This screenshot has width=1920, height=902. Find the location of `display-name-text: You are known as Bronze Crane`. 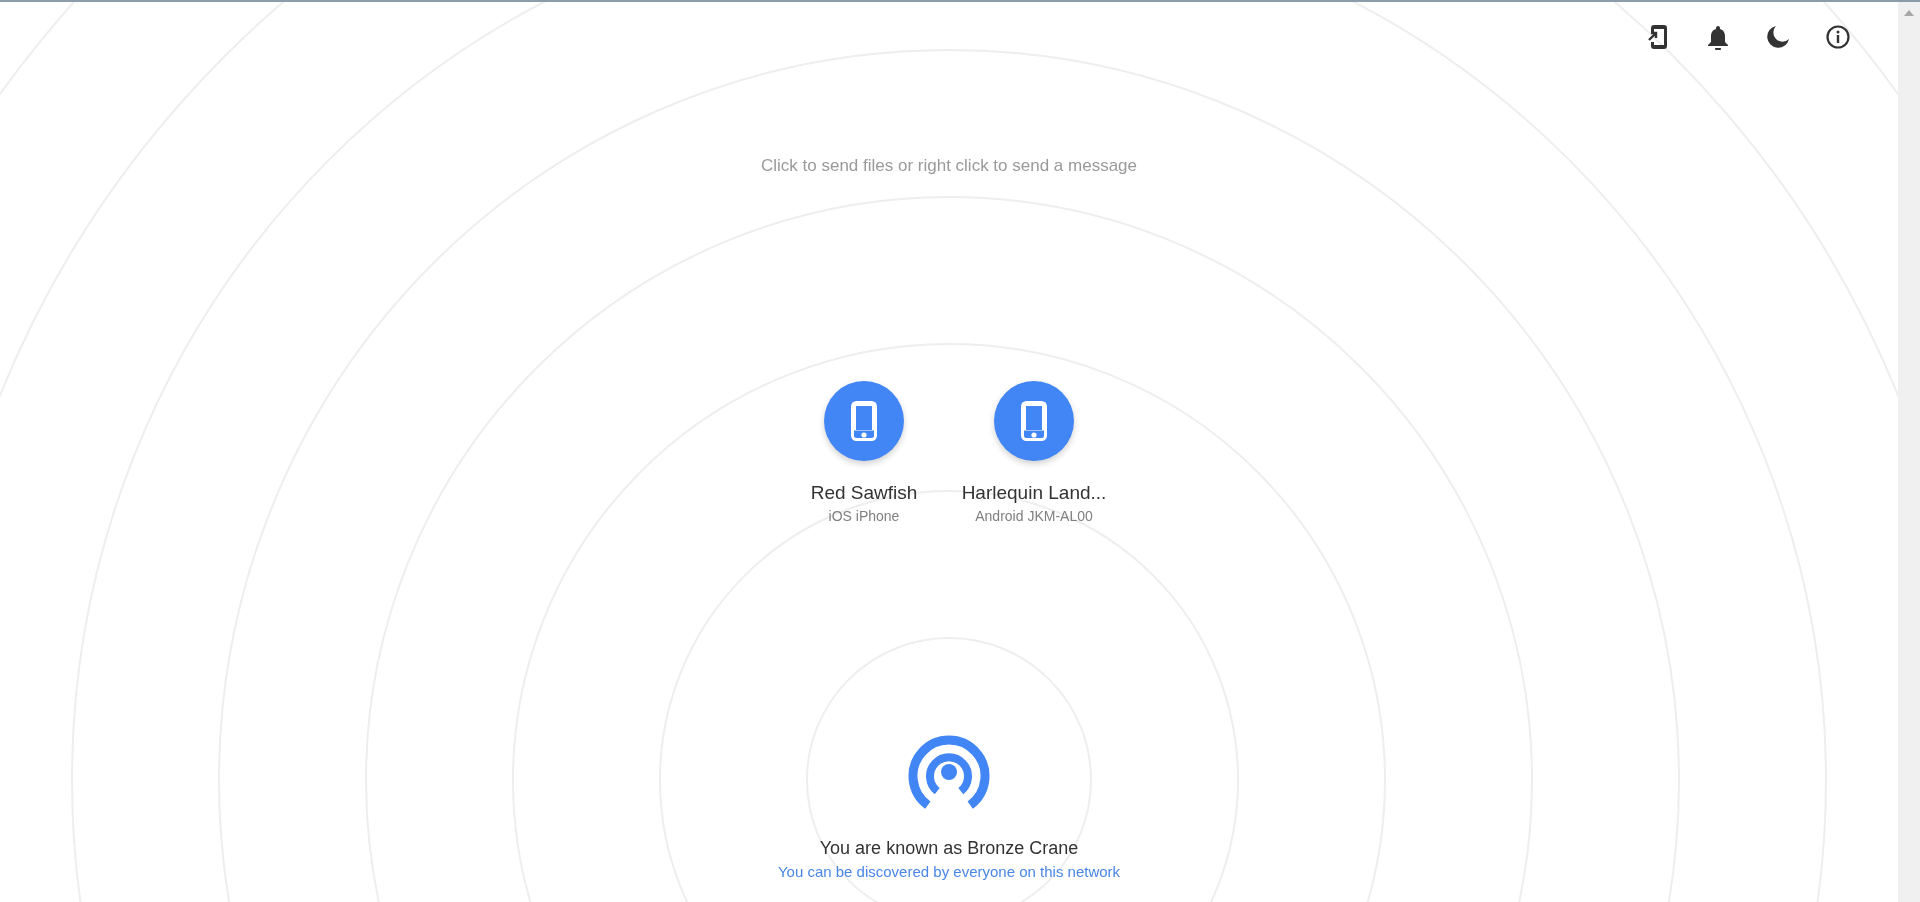

display-name-text: You are known as Bronze Crane is located at coordinates (949, 848).